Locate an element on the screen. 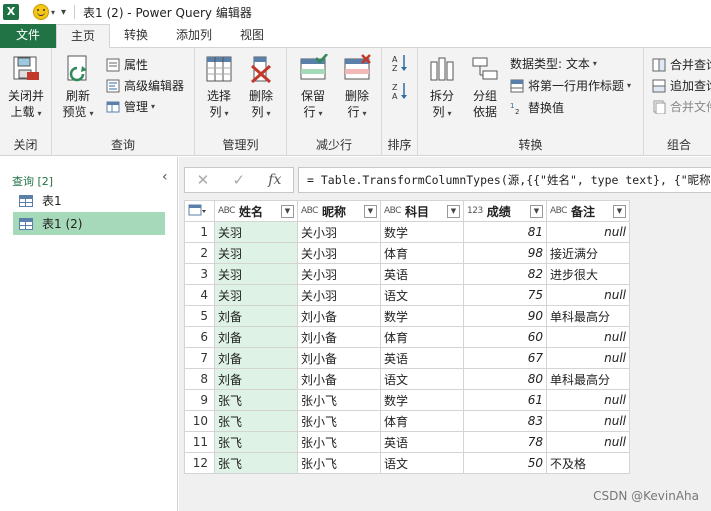 This screenshot has height=511, width=711. close-load-button: 关闭并 上载 ▾ is located at coordinates (26, 88).